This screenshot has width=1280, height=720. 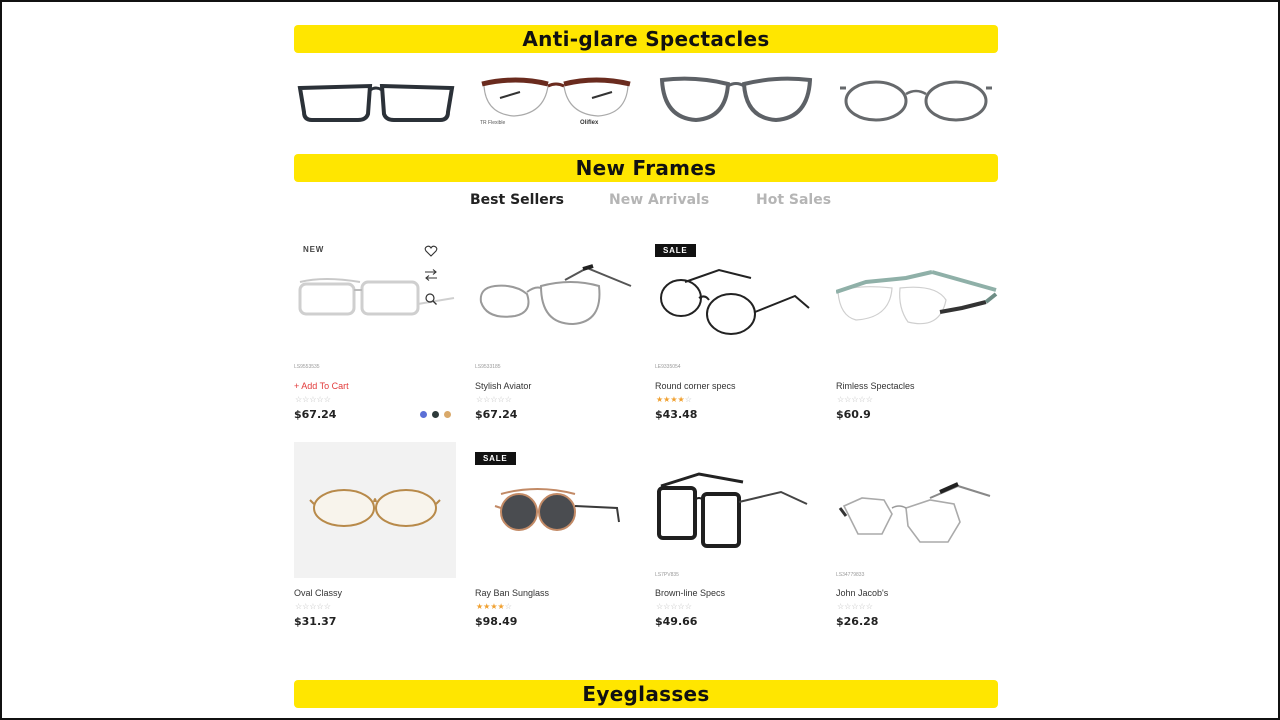 What do you see at coordinates (667, 575) in the screenshot?
I see `product-sku: LS7PV835` at bounding box center [667, 575].